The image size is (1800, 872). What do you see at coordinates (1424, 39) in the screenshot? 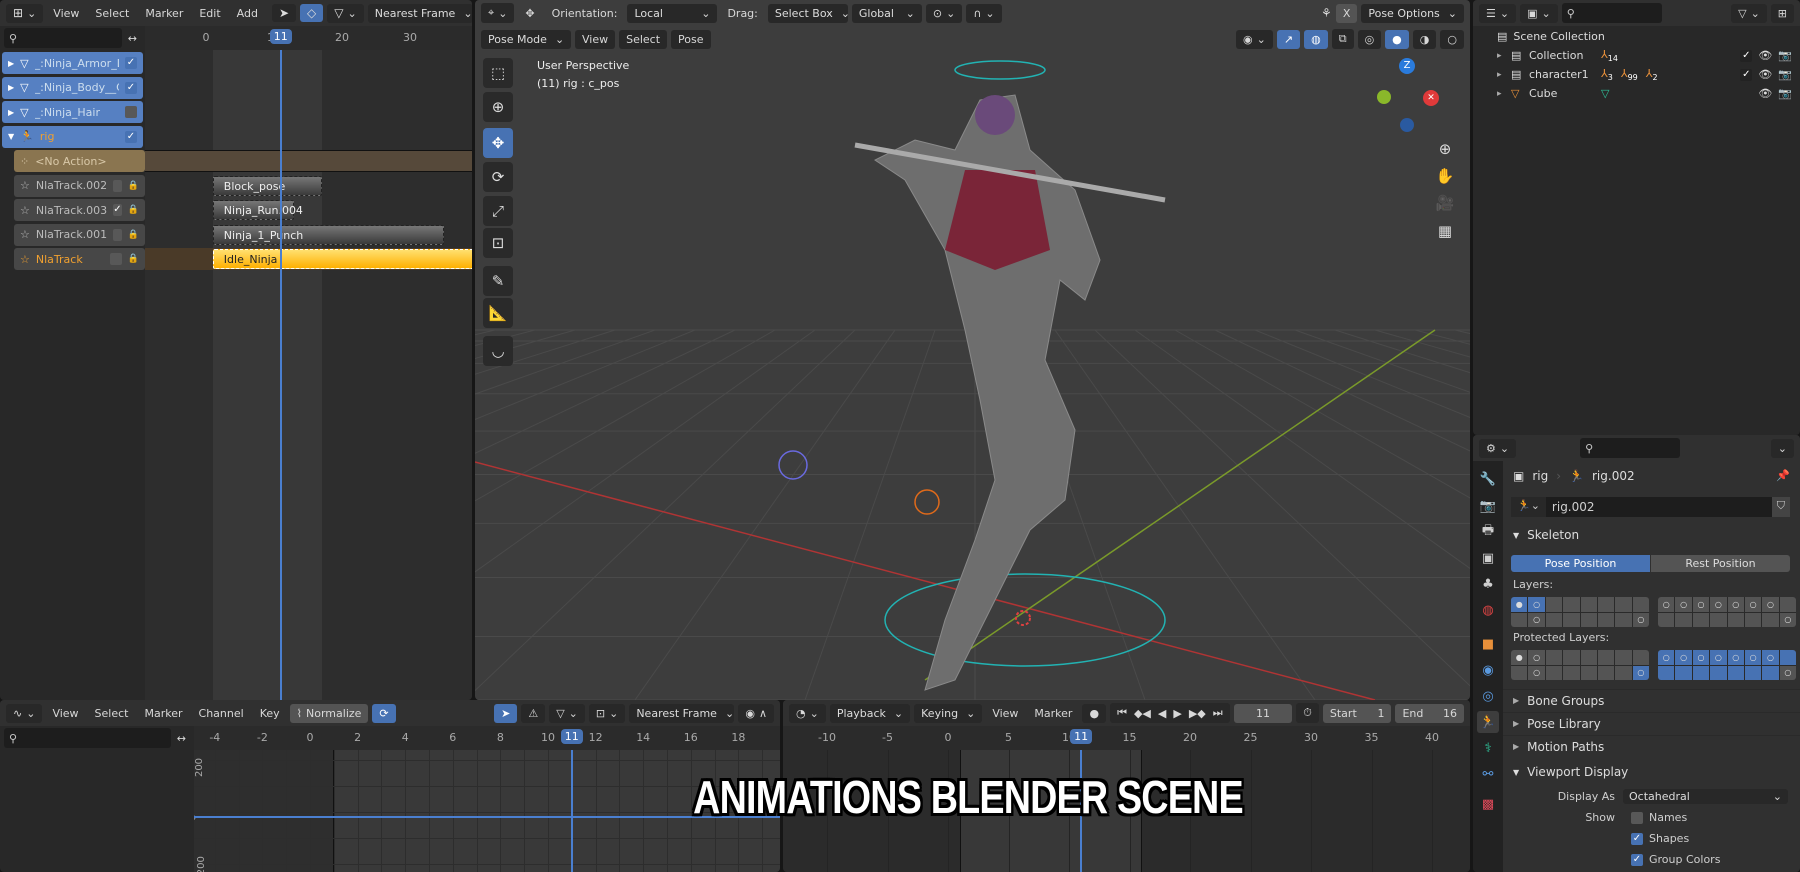
I see `material-shading-button: ◑` at bounding box center [1424, 39].